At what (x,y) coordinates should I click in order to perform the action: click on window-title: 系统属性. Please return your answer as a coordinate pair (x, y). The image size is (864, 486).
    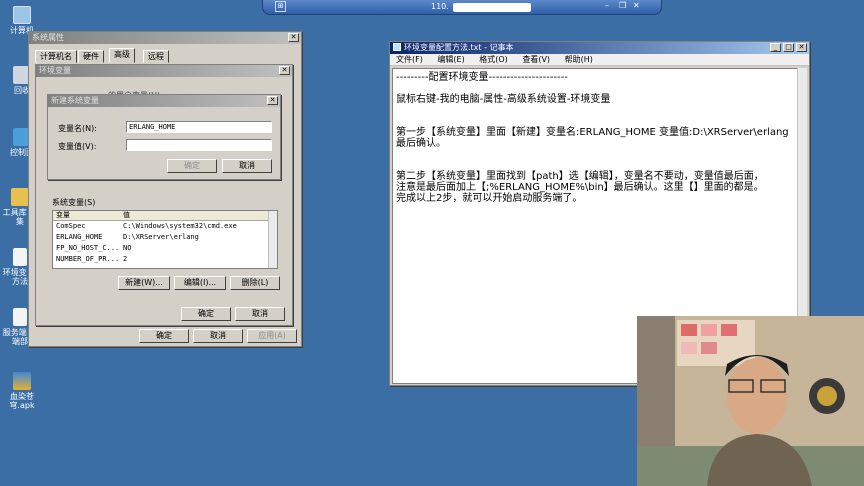
    Looking at the image, I should click on (48, 37).